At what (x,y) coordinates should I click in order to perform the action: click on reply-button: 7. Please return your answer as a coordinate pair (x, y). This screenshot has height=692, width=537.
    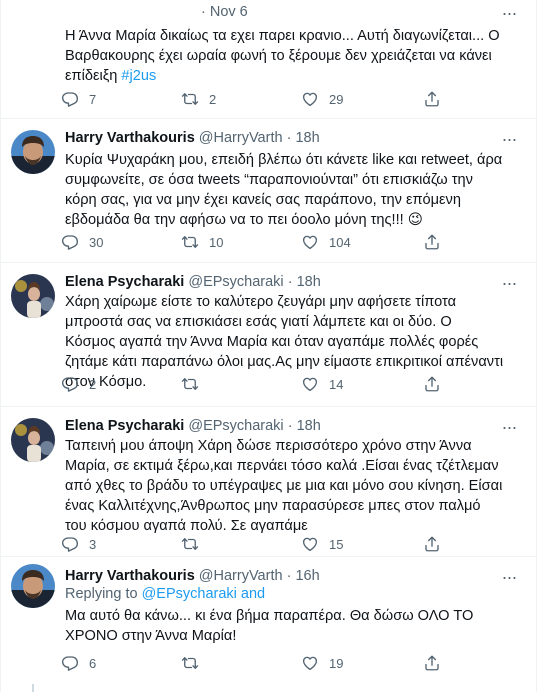
    Looking at the image, I should click on (78, 99).